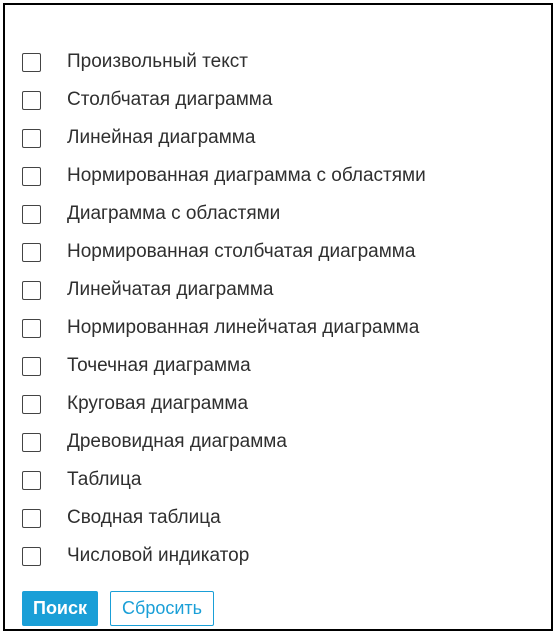 This screenshot has width=560, height=635. I want to click on option-label: Древовидная диаграмма, so click(177, 441).